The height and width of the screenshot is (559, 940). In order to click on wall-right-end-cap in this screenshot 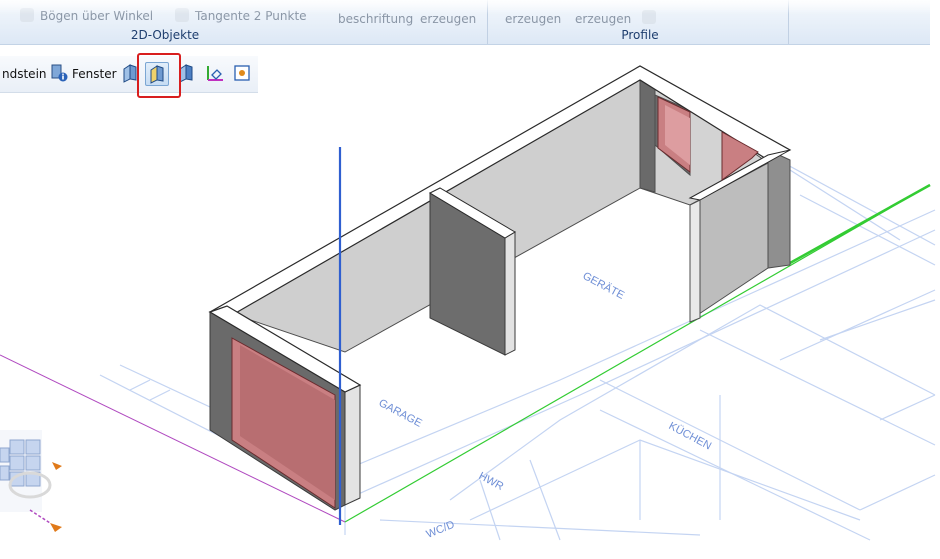, I will do `click(695, 261)`.